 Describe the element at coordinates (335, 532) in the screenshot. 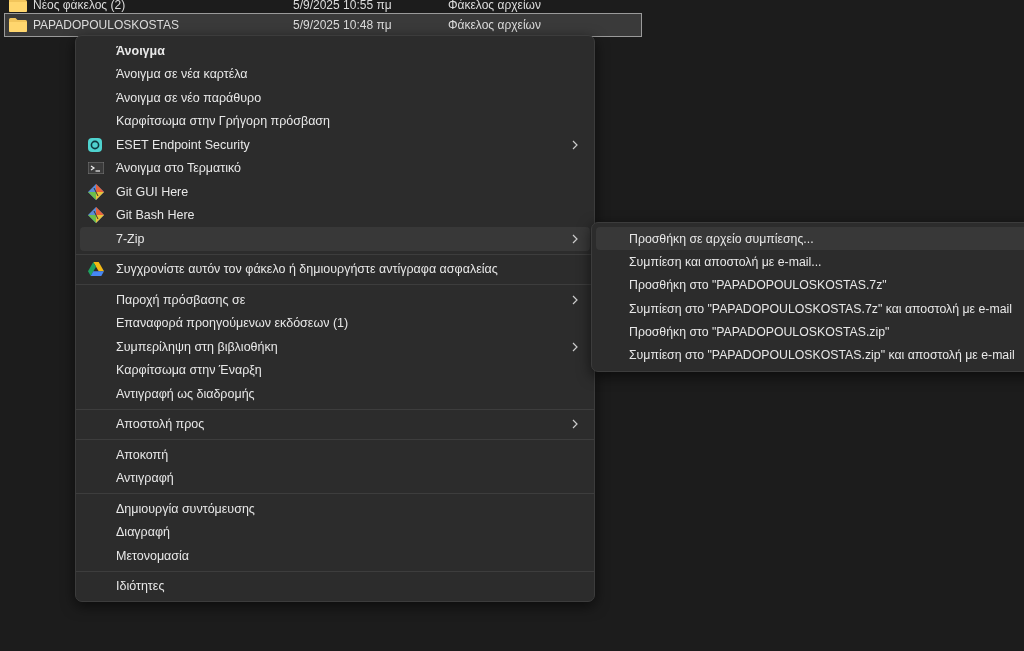

I see `menu-item: Διαγραφή` at that location.